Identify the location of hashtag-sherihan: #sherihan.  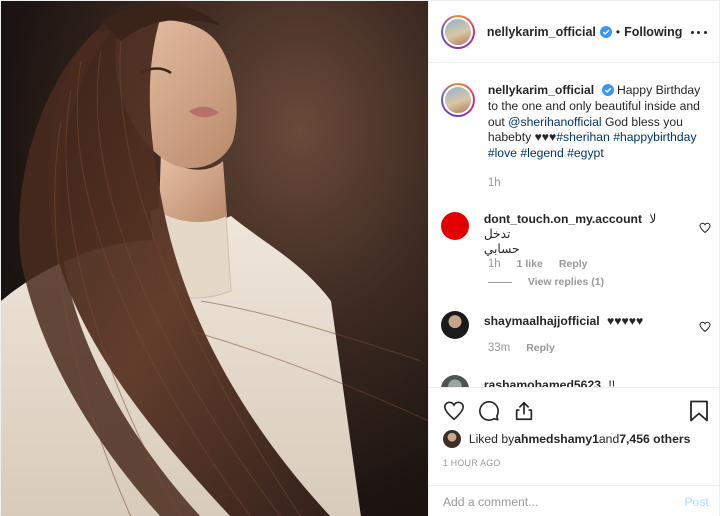
(583, 137).